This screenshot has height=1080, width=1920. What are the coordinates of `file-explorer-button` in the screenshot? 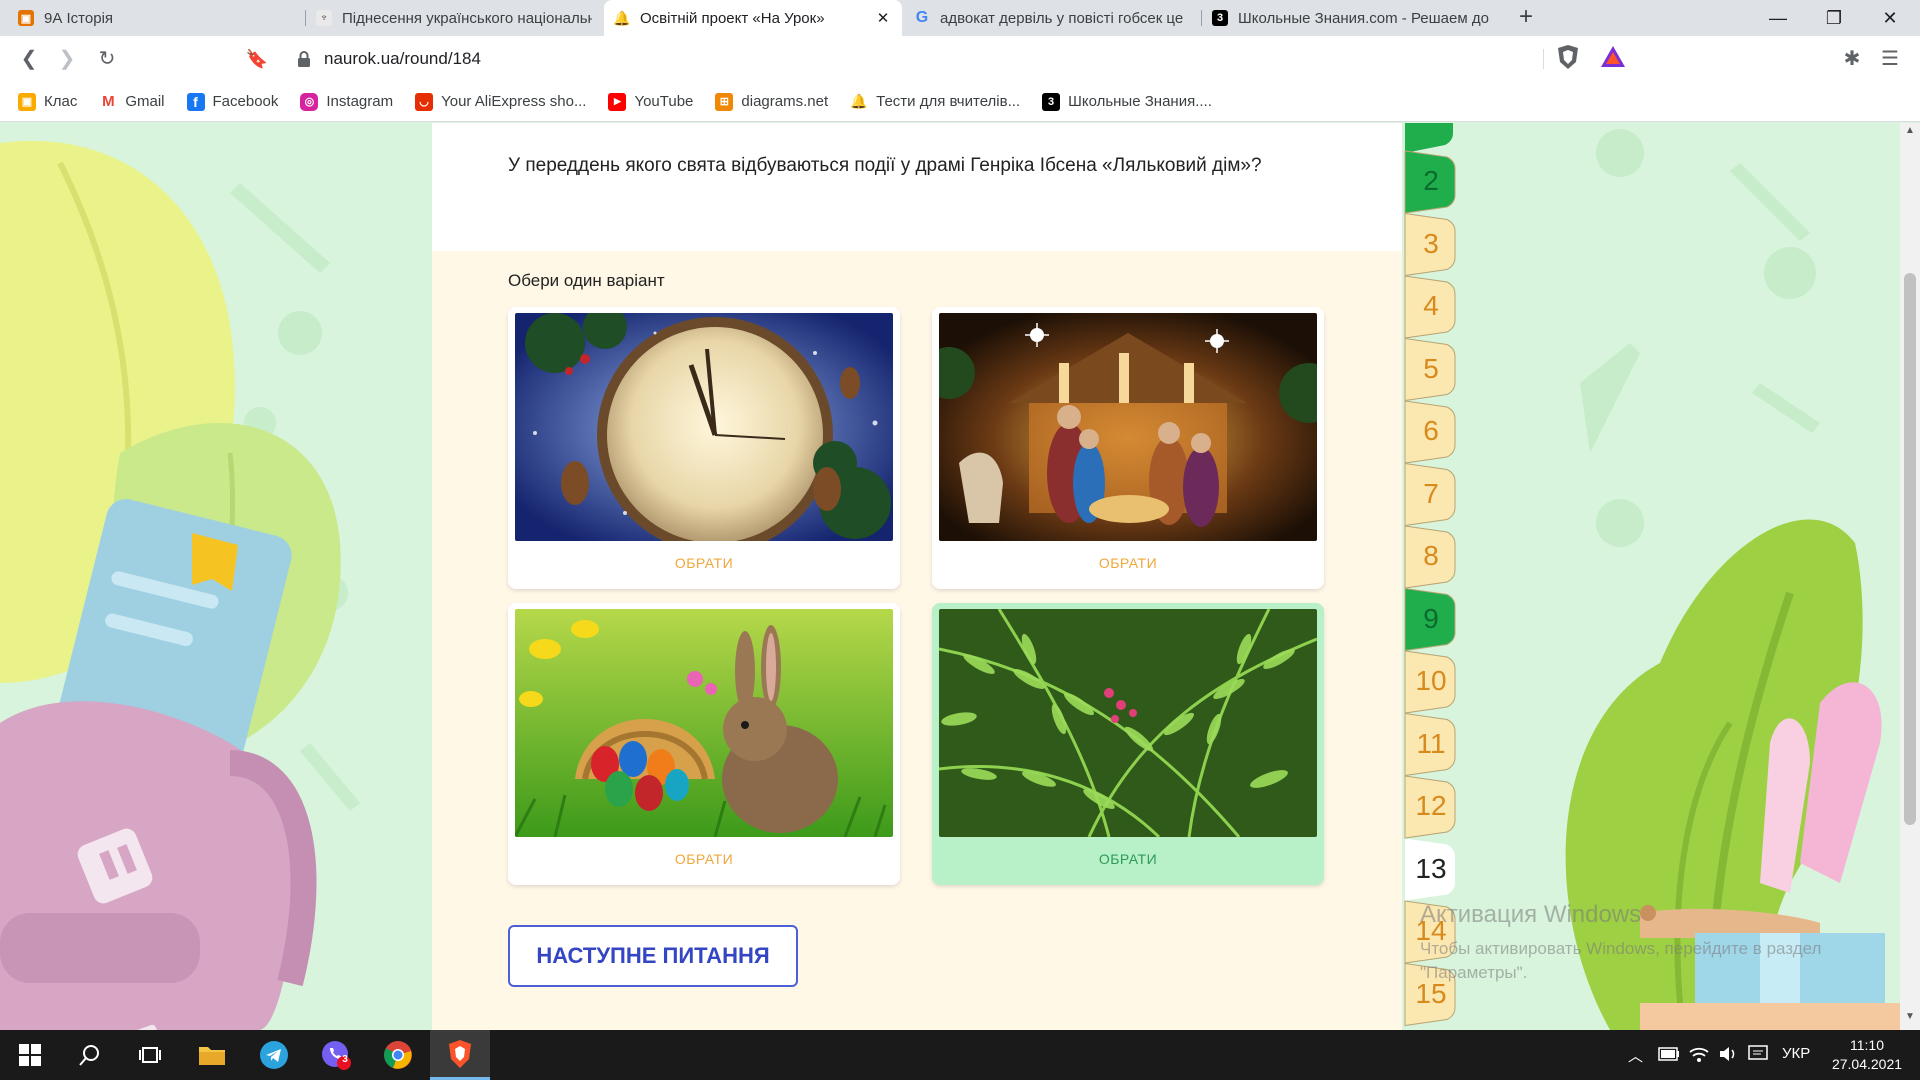 It's located at (212, 1055).